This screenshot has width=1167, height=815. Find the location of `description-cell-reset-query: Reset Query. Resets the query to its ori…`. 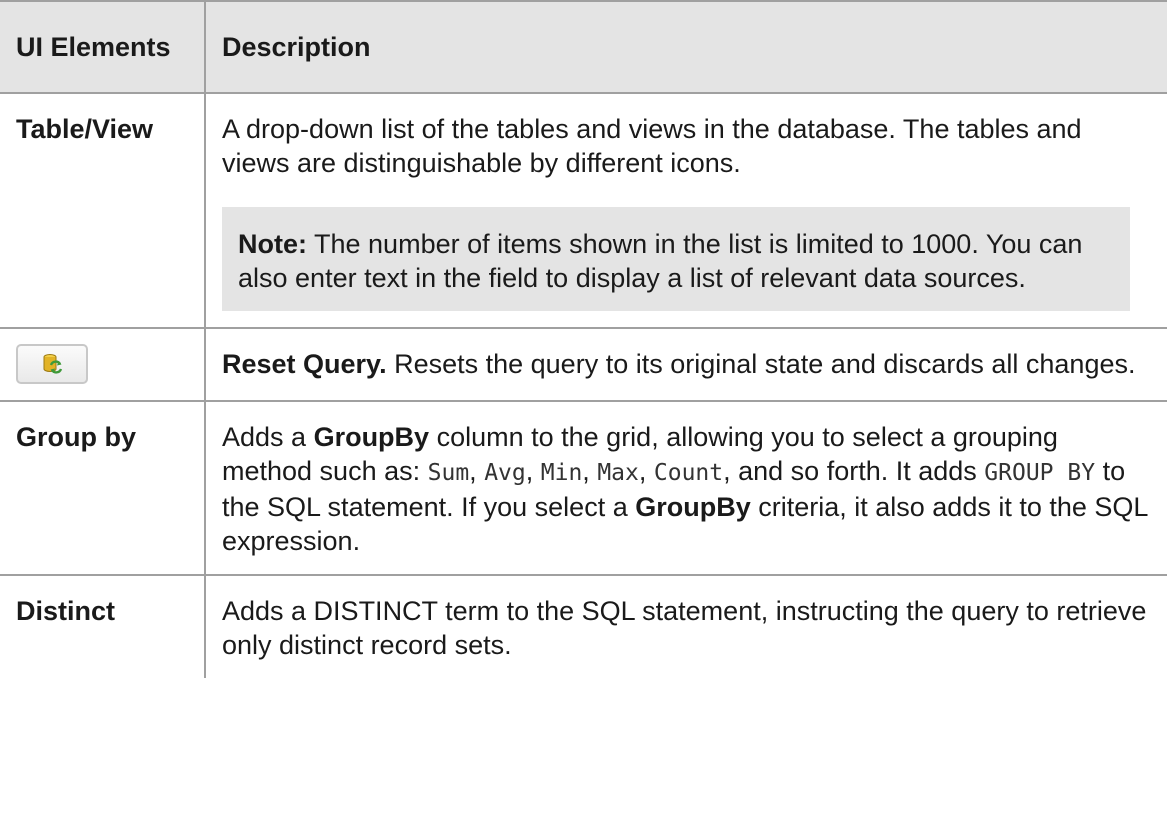

description-cell-reset-query: Reset Query. Resets the query to its ori… is located at coordinates (685, 364).